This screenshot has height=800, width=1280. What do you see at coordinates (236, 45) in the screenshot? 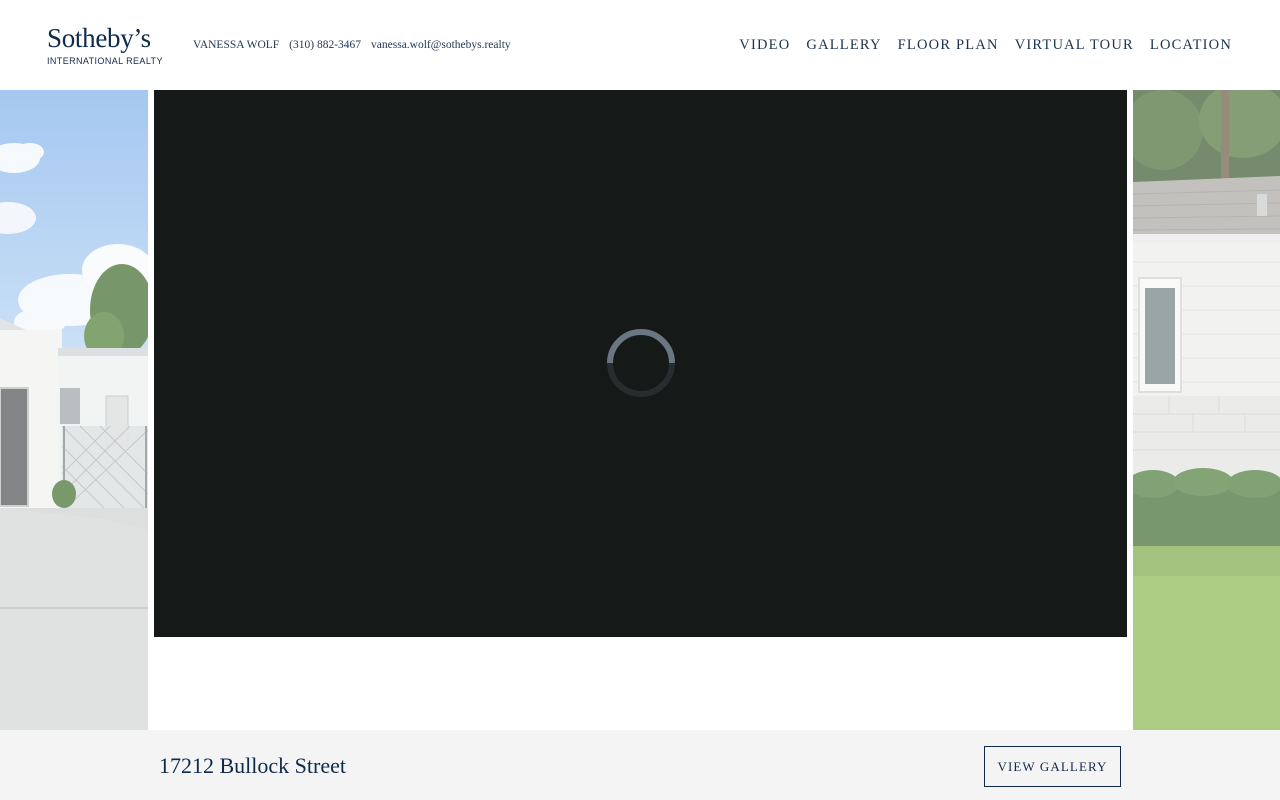
I see `agent-name: VANESSA WOLF` at bounding box center [236, 45].